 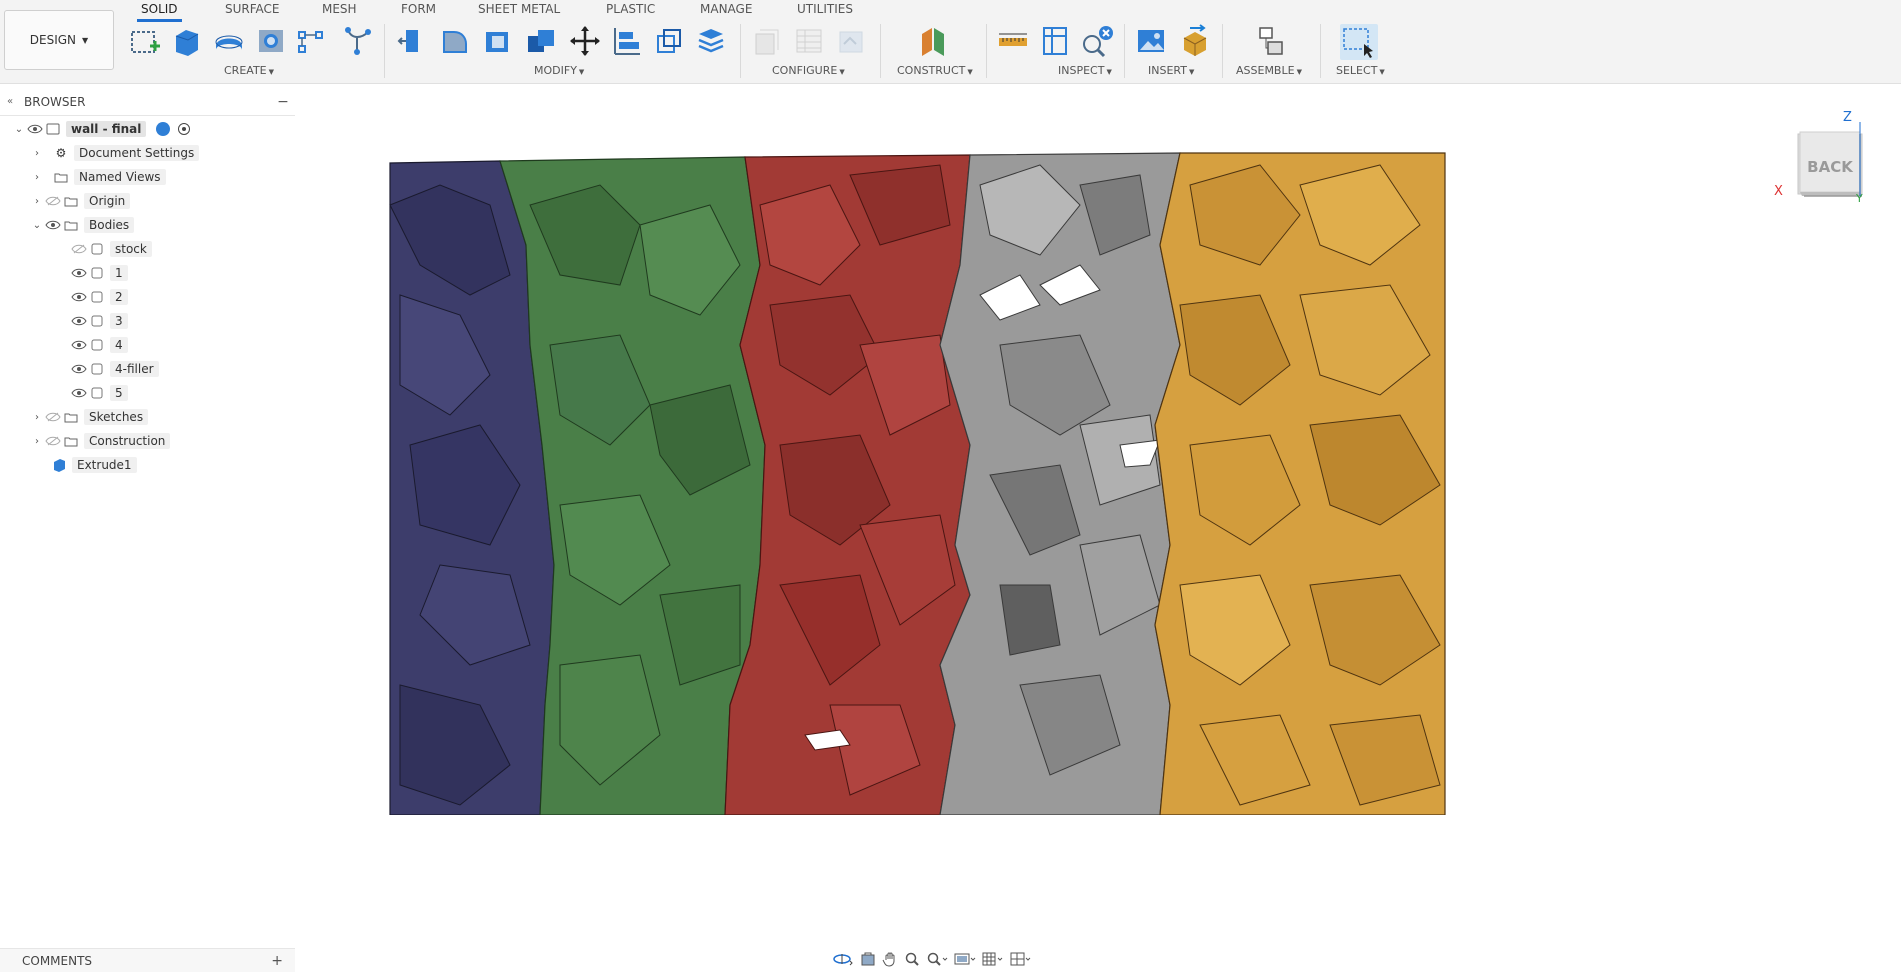 I want to click on align-icon, so click(x=627, y=41).